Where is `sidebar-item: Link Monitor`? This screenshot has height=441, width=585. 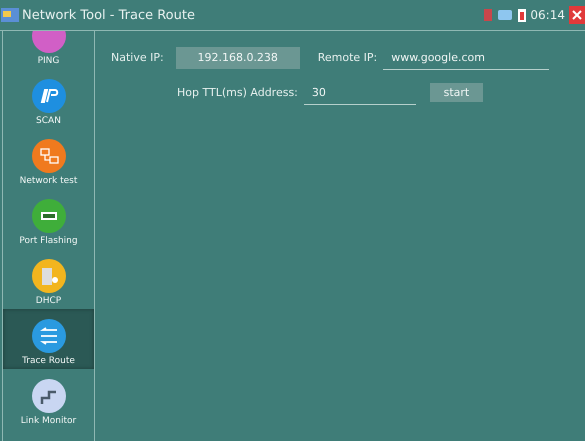 sidebar-item: Link Monitor is located at coordinates (48, 399).